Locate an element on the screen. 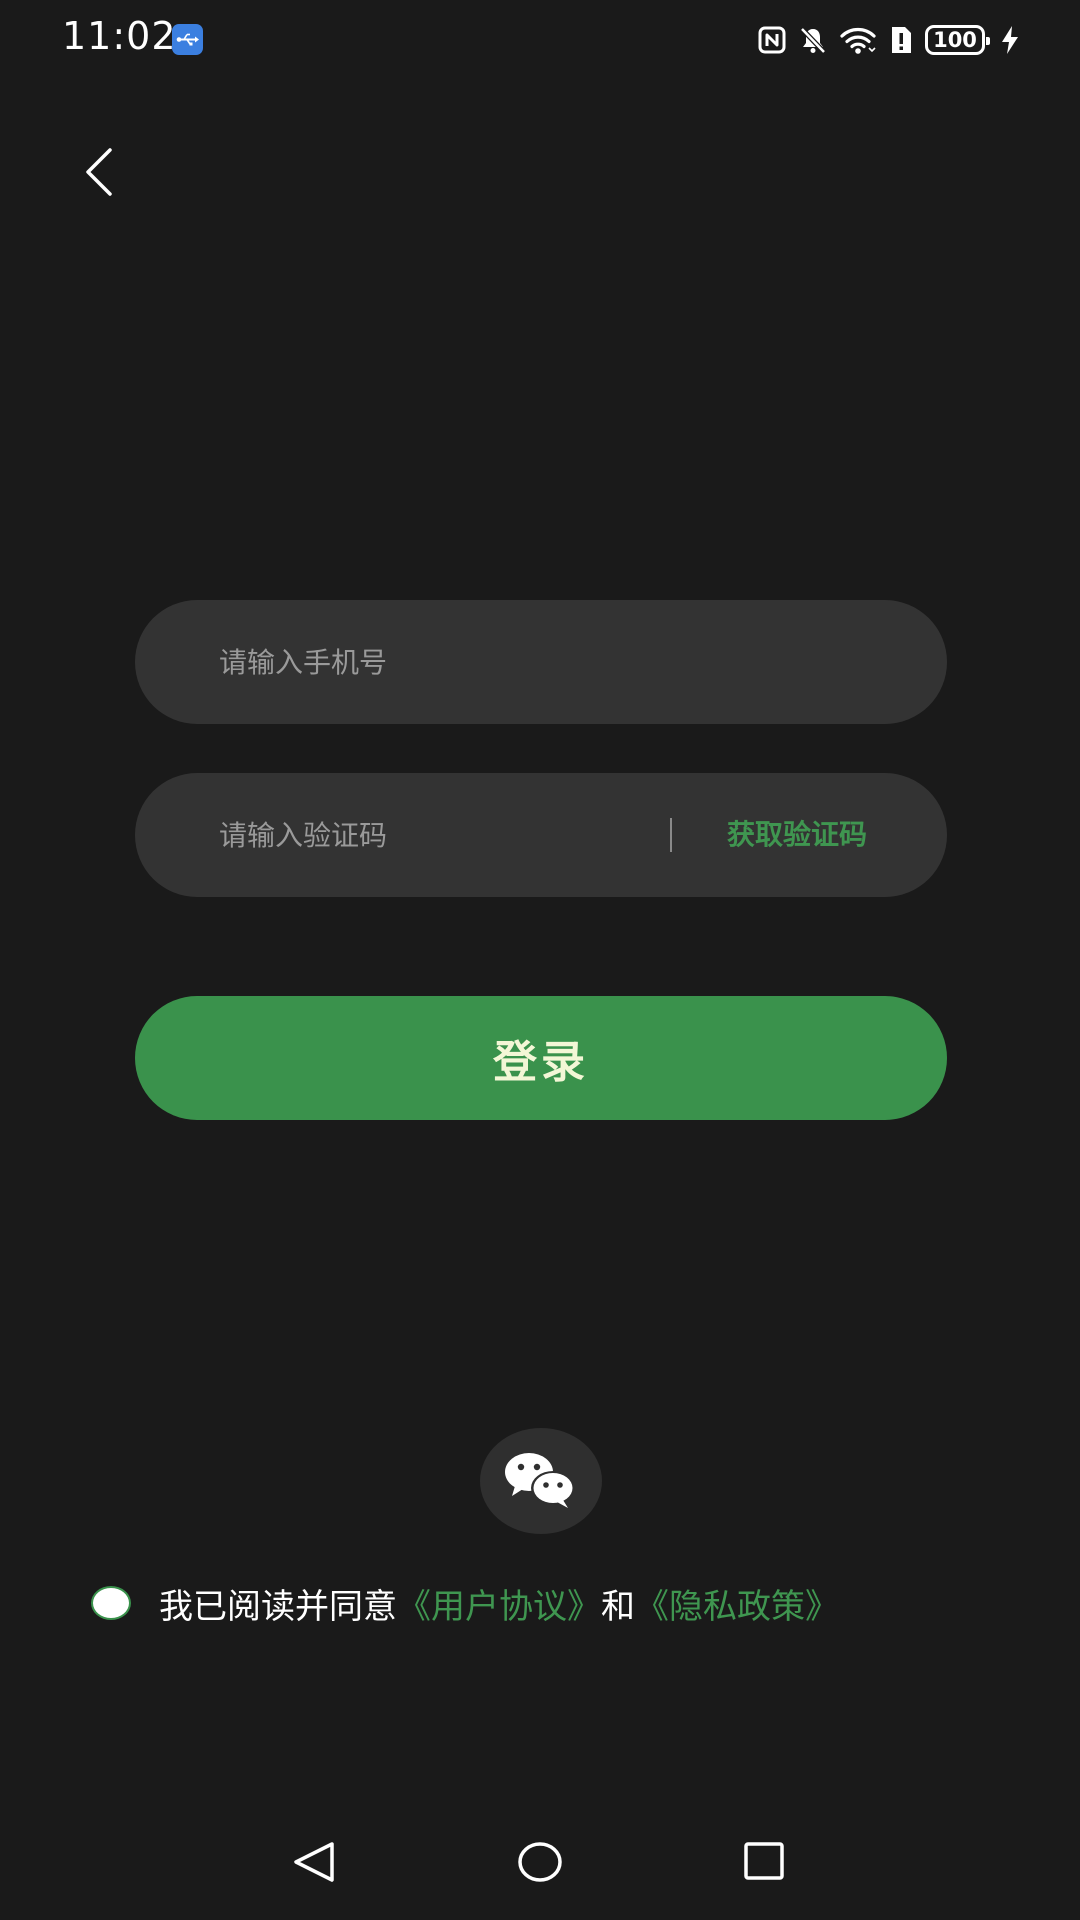 The width and height of the screenshot is (1080, 1920). wechat-icon is located at coordinates (540, 1480).